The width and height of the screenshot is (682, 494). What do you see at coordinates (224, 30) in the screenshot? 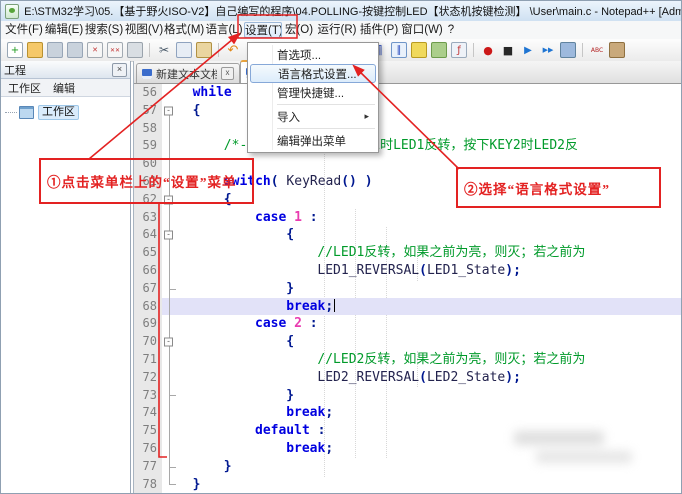
I see `menubar-item-5: 语言(L)` at bounding box center [224, 30].